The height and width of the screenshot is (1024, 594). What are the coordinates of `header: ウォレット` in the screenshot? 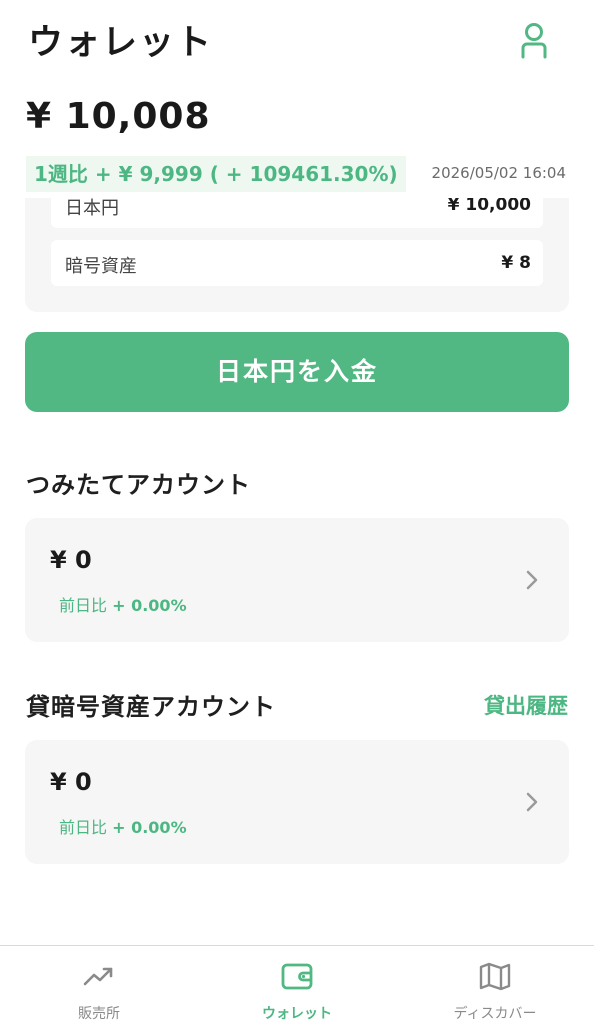 It's located at (297, 40).